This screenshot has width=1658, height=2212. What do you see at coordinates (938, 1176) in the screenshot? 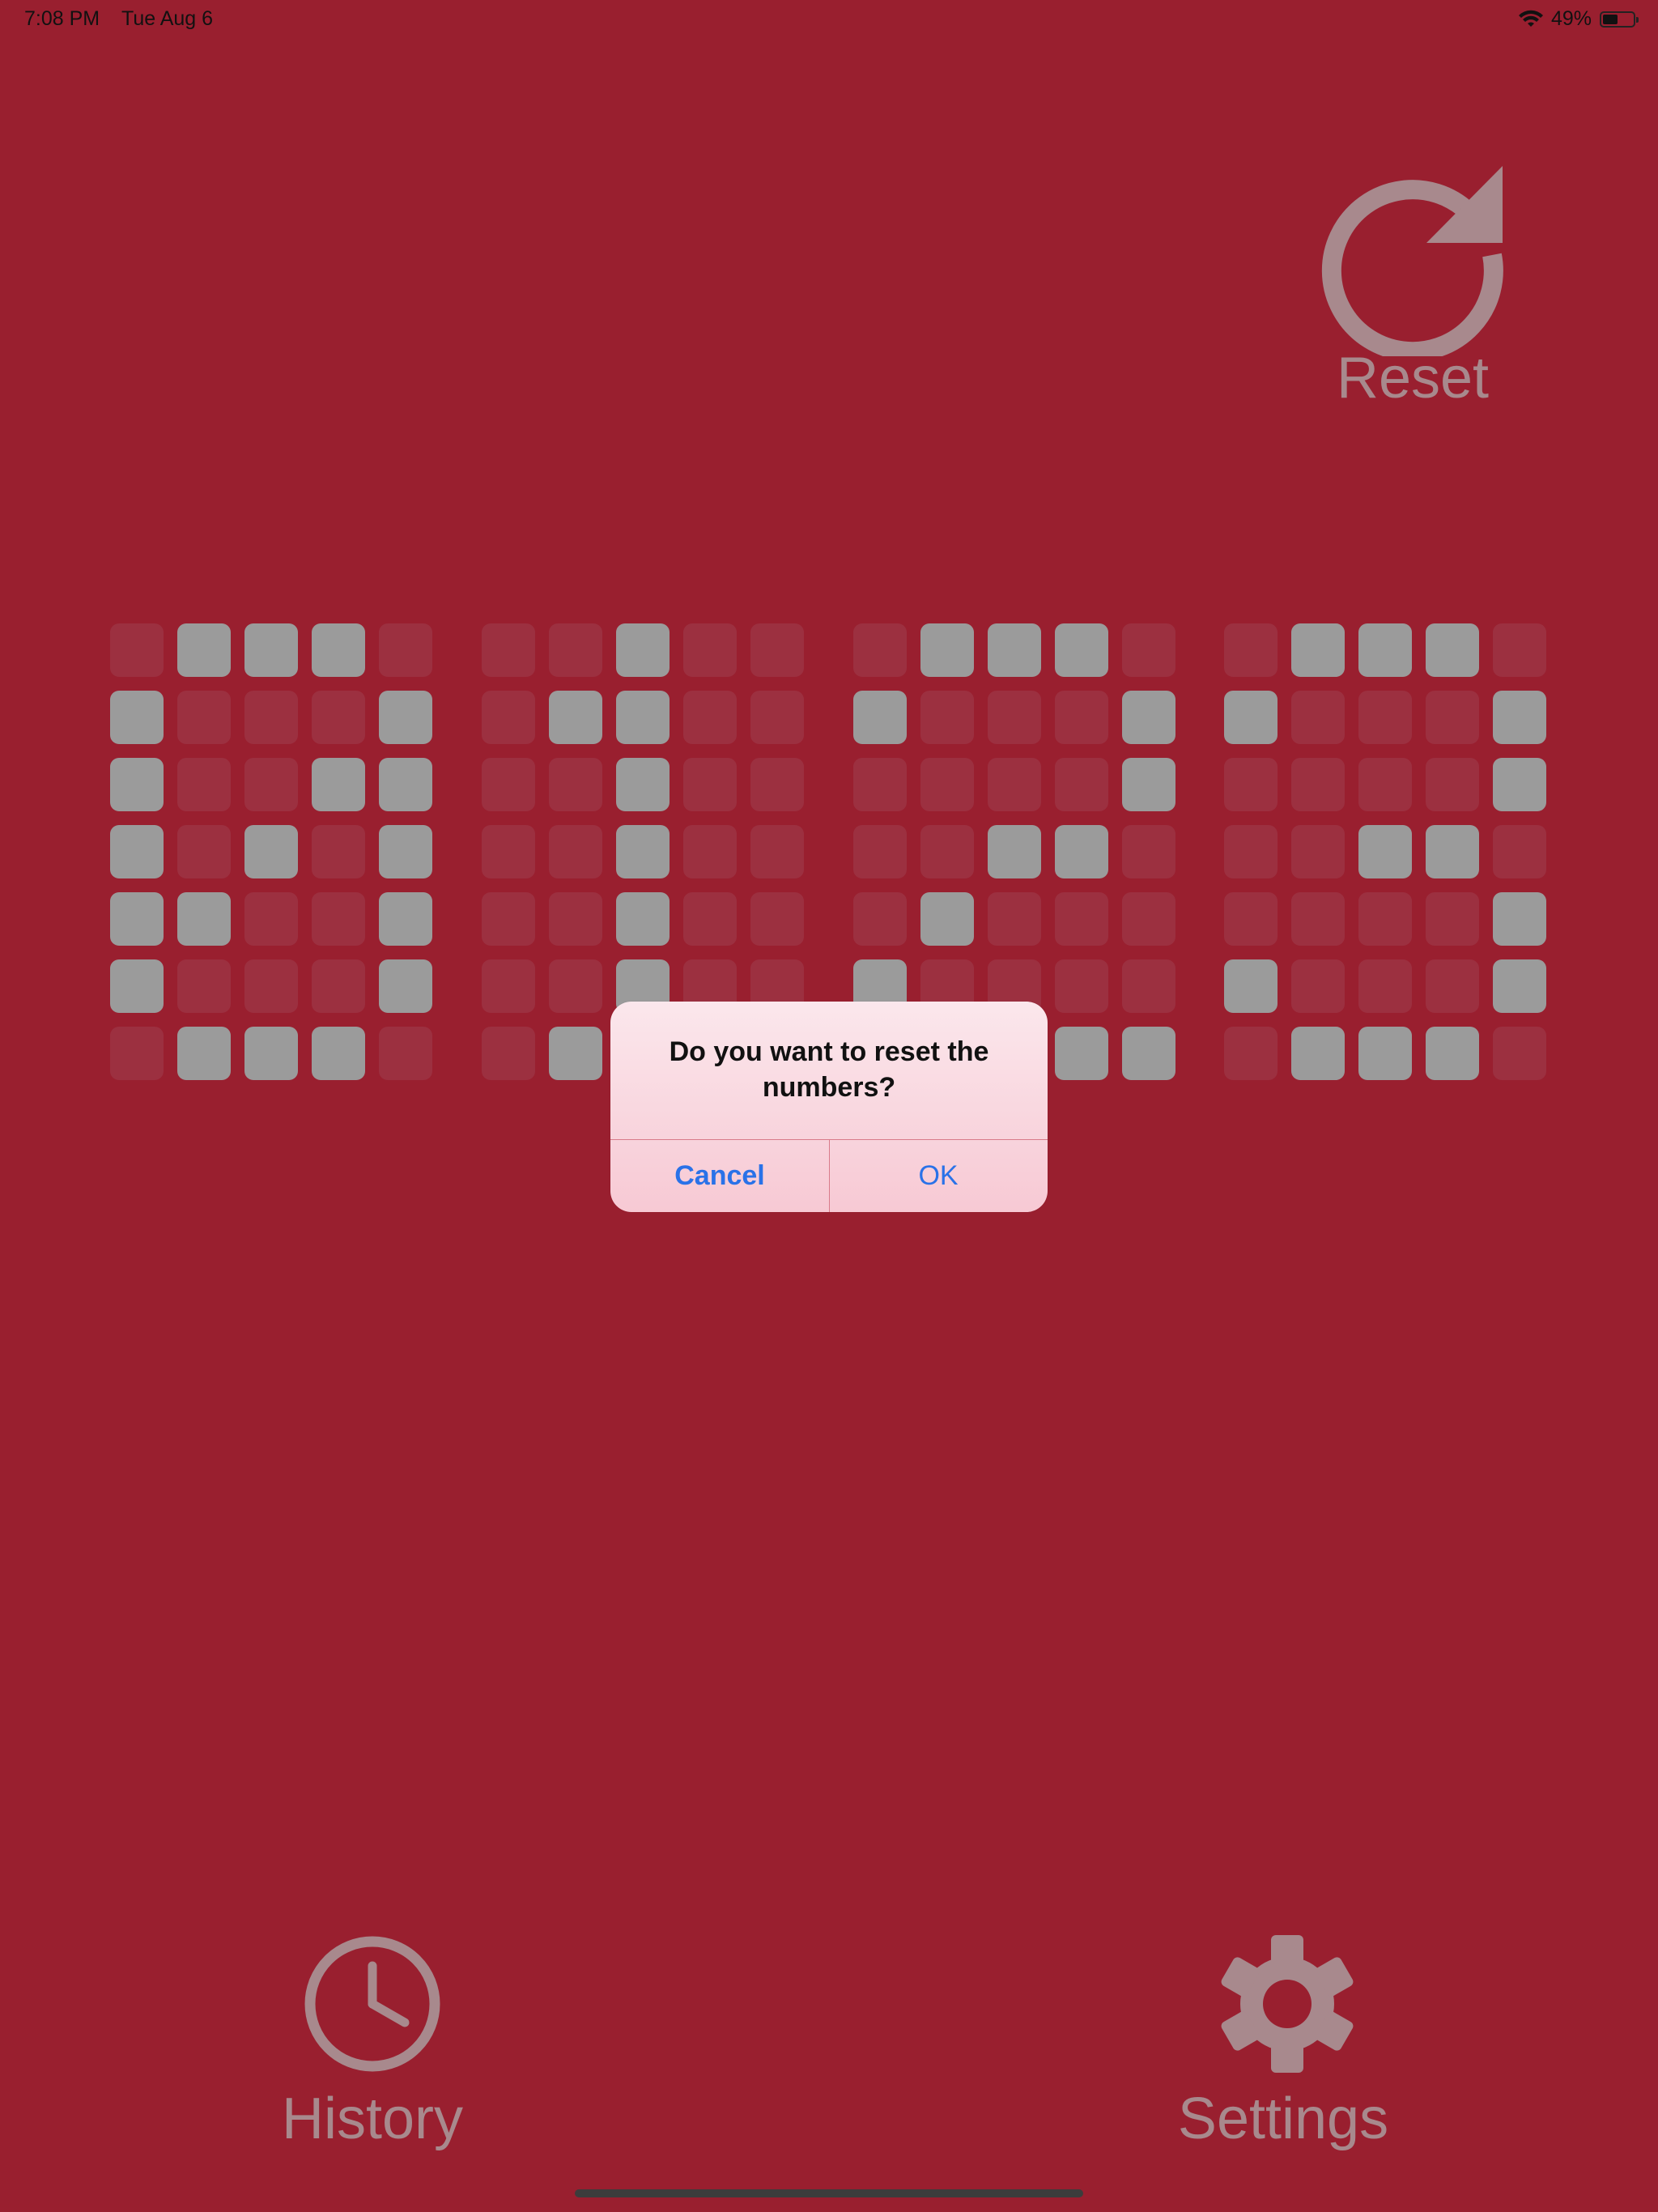
I see `ok-button: OK` at bounding box center [938, 1176].